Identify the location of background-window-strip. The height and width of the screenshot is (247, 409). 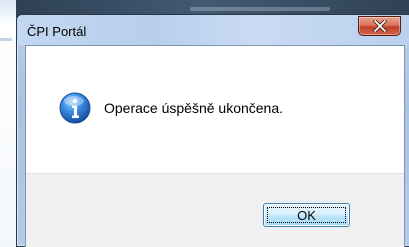
(8, 123).